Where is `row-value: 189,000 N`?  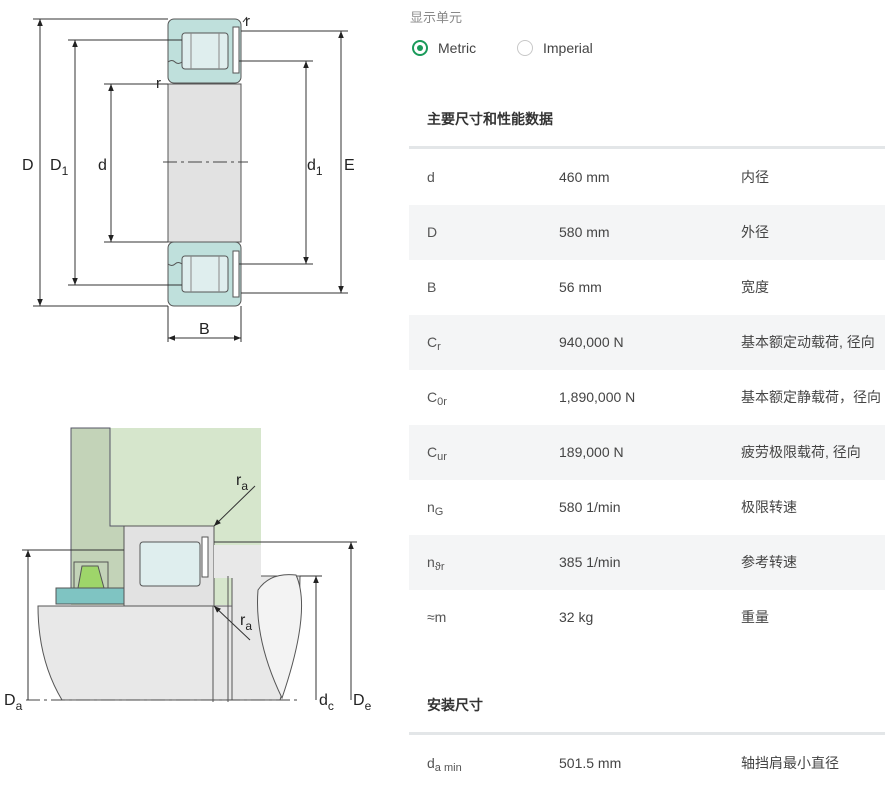 row-value: 189,000 N is located at coordinates (591, 452).